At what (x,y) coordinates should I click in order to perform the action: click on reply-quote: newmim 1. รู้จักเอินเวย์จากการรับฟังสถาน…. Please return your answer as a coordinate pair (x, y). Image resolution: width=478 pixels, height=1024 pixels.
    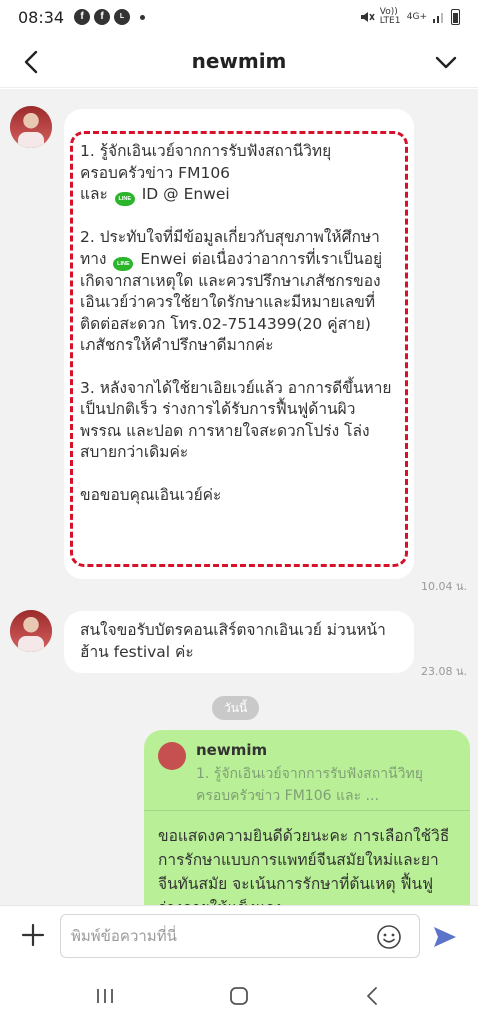
    Looking at the image, I should click on (307, 770).